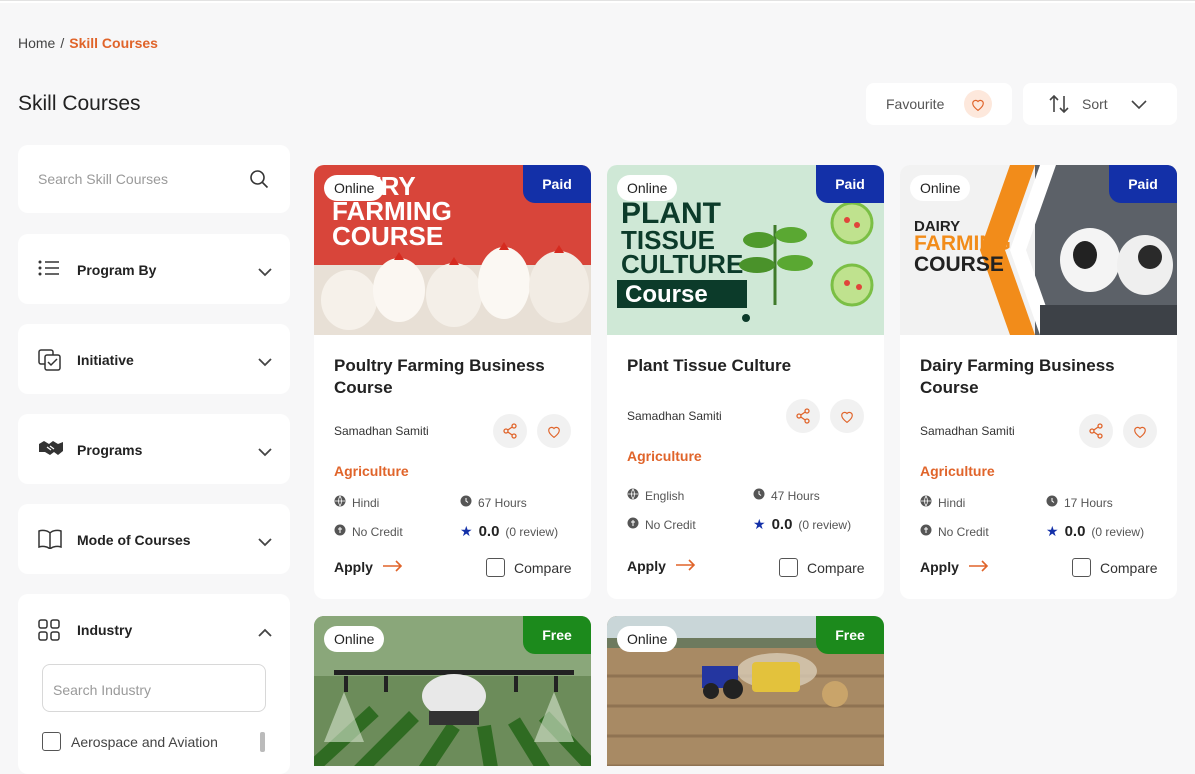 This screenshot has height=774, width=1195. What do you see at coordinates (154, 449) in the screenshot?
I see `filter-programs: Programs` at bounding box center [154, 449].